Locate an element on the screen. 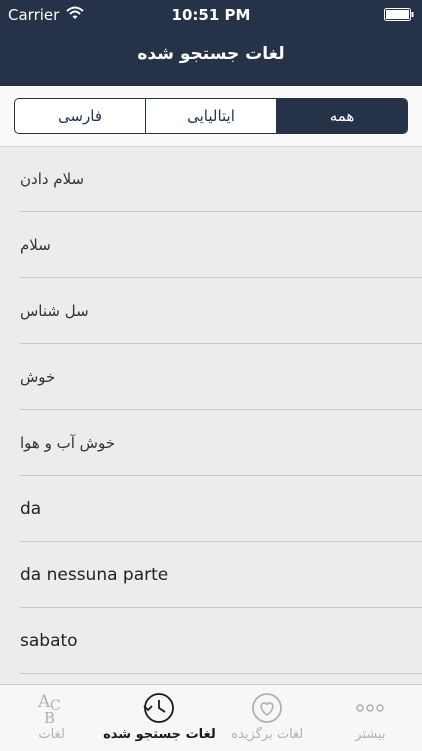 Image resolution: width=422 pixels, height=751 pixels. svg-text: B is located at coordinates (49, 717).